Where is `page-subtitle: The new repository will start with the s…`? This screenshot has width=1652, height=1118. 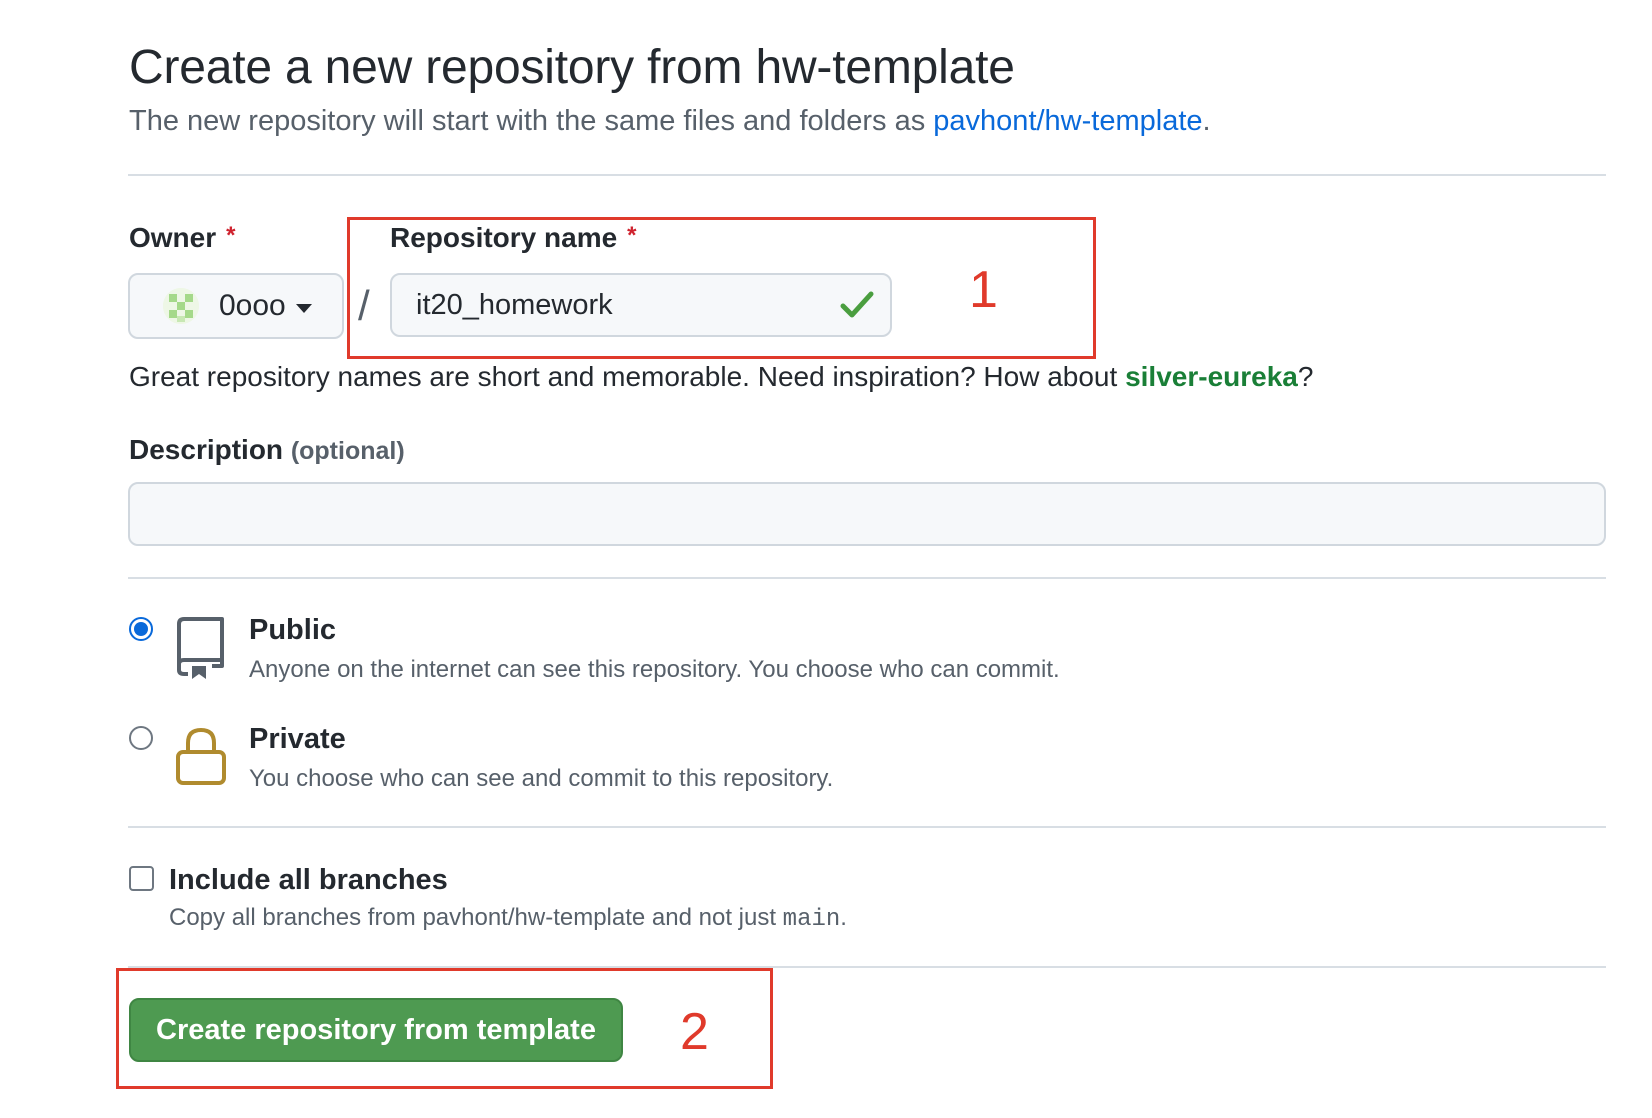 page-subtitle: The new repository will start with the s… is located at coordinates (670, 121).